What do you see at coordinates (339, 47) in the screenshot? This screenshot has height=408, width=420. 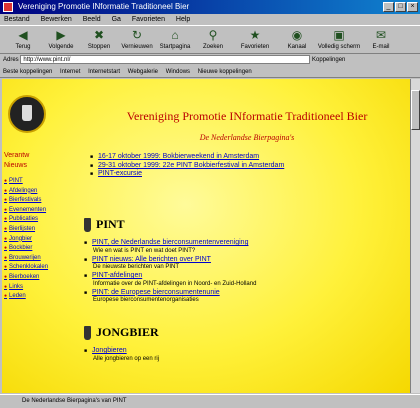 I see `fullscreen-label: Volledig scherm` at bounding box center [339, 47].